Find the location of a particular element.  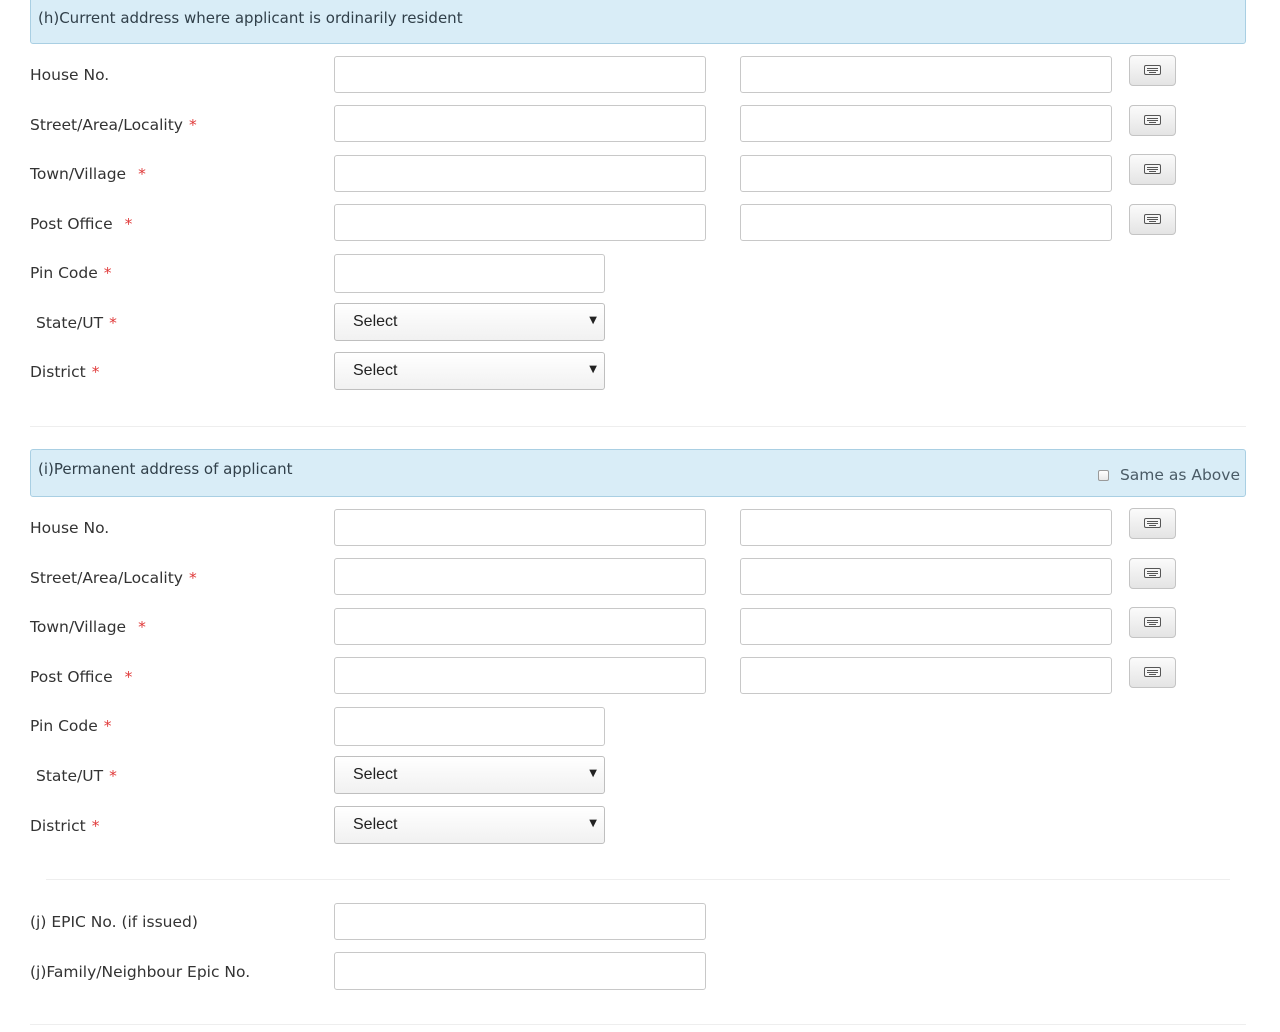

permanent-house-no-input is located at coordinates (520, 527).